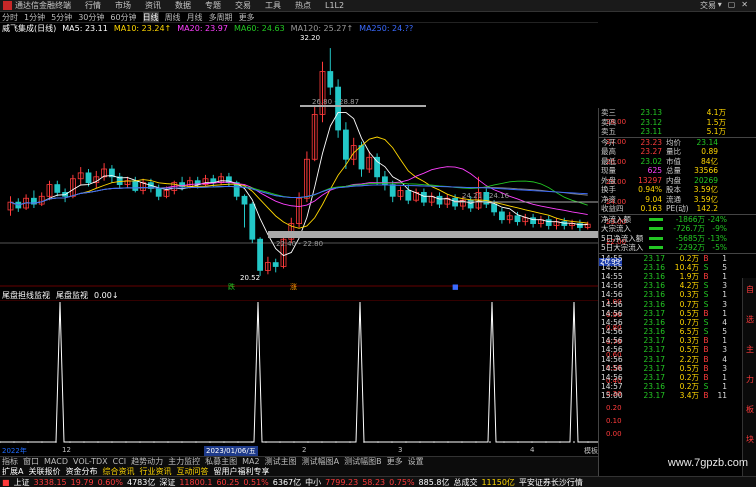 The image size is (756, 487). Describe the element at coordinates (303, 5) in the screenshot. I see `menu-item: 热点` at that location.